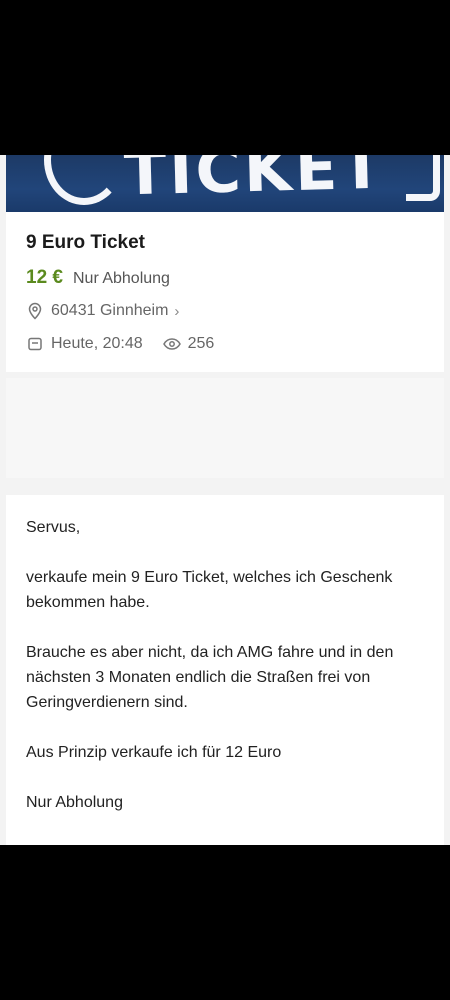 Image resolution: width=450 pixels, height=1000 pixels. Describe the element at coordinates (110, 310) in the screenshot. I see `location-text: 60431 Ginnheim` at that location.